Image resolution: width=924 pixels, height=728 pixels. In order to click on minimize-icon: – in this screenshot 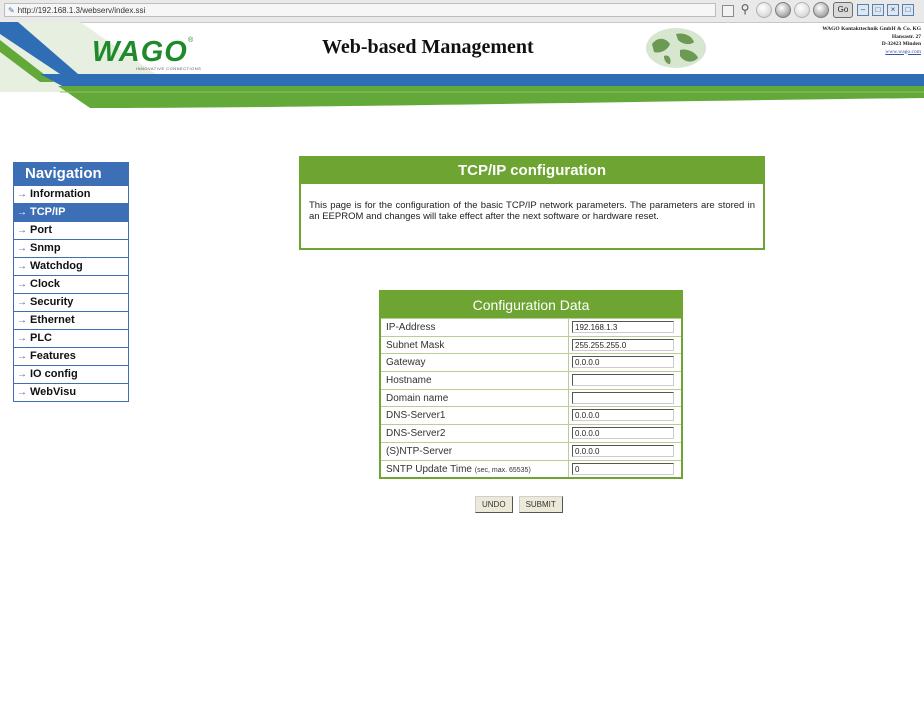, I will do `click(863, 10)`.